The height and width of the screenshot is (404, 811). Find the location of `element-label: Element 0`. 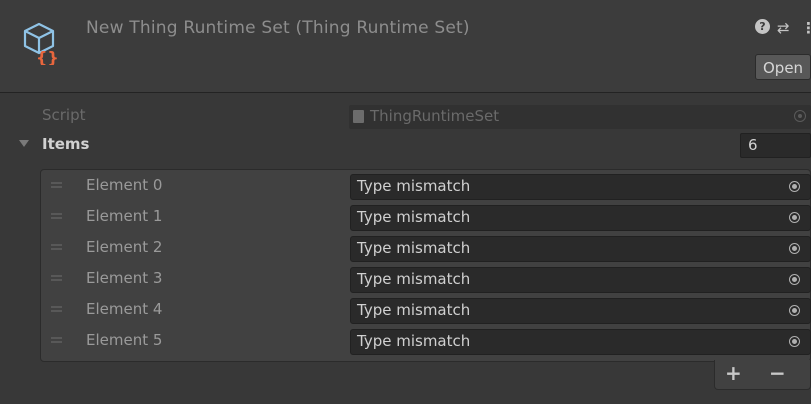

element-label: Element 0 is located at coordinates (124, 185).